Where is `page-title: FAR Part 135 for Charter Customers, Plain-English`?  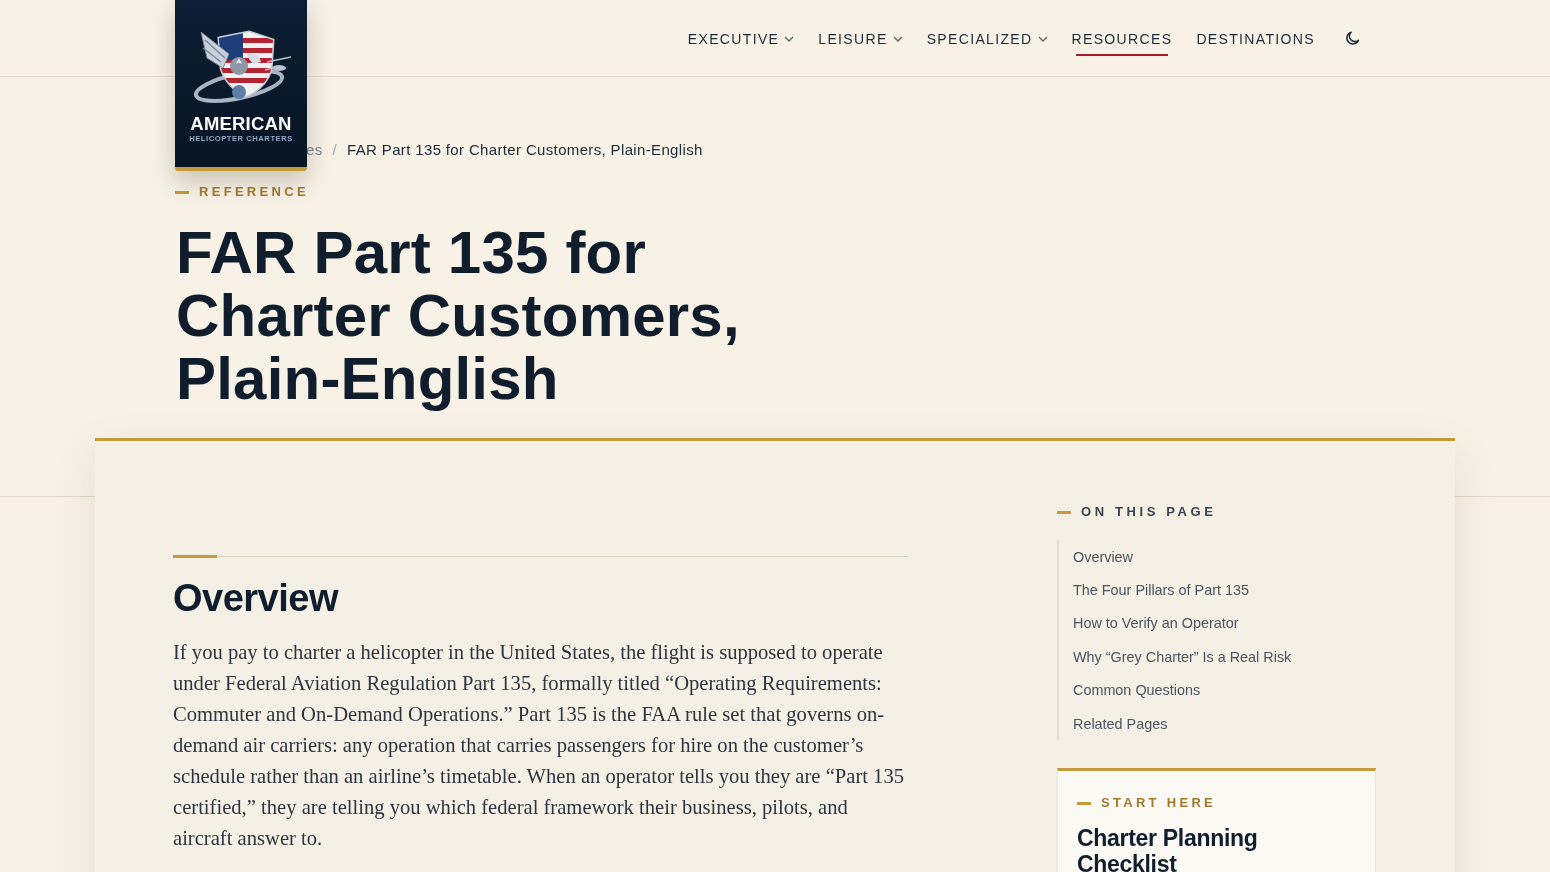
page-title: FAR Part 135 for Charter Customers, Plain-English is located at coordinates (458, 315).